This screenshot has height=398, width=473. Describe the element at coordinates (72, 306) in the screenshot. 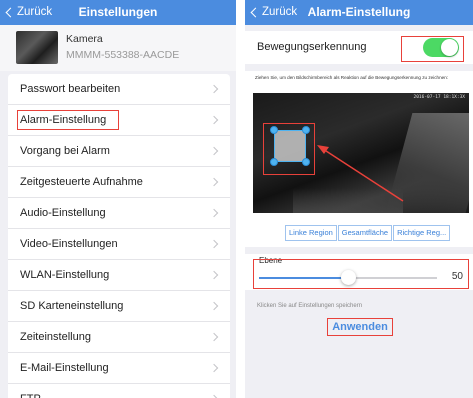

I see `menu-item-label: SD Karteneinstellung` at that location.